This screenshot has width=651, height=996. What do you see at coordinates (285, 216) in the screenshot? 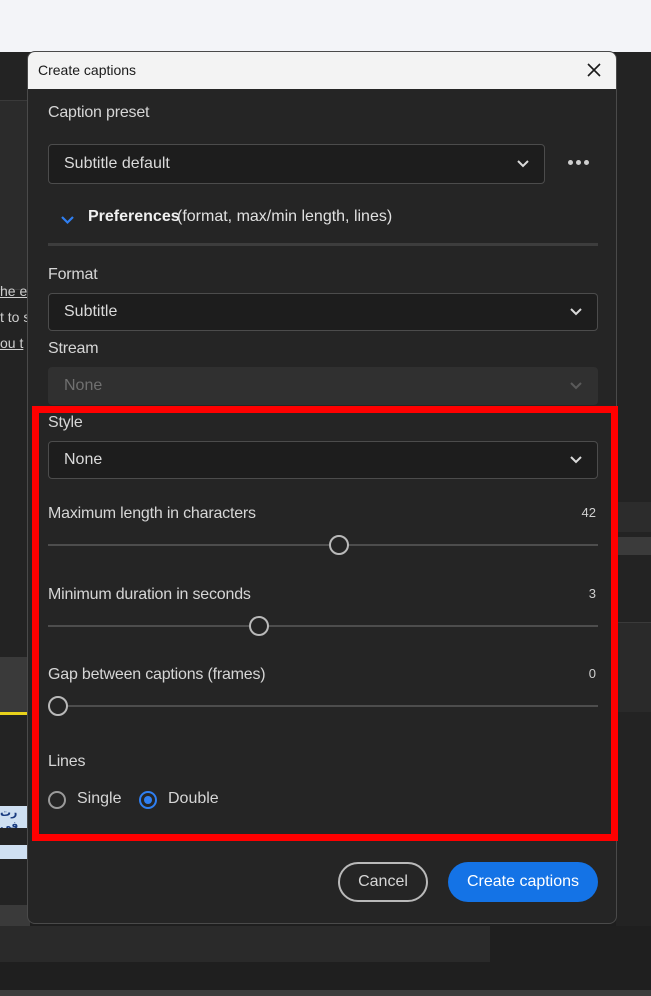
I see `preferences-subtitle: (format, max/min length, lines)` at bounding box center [285, 216].